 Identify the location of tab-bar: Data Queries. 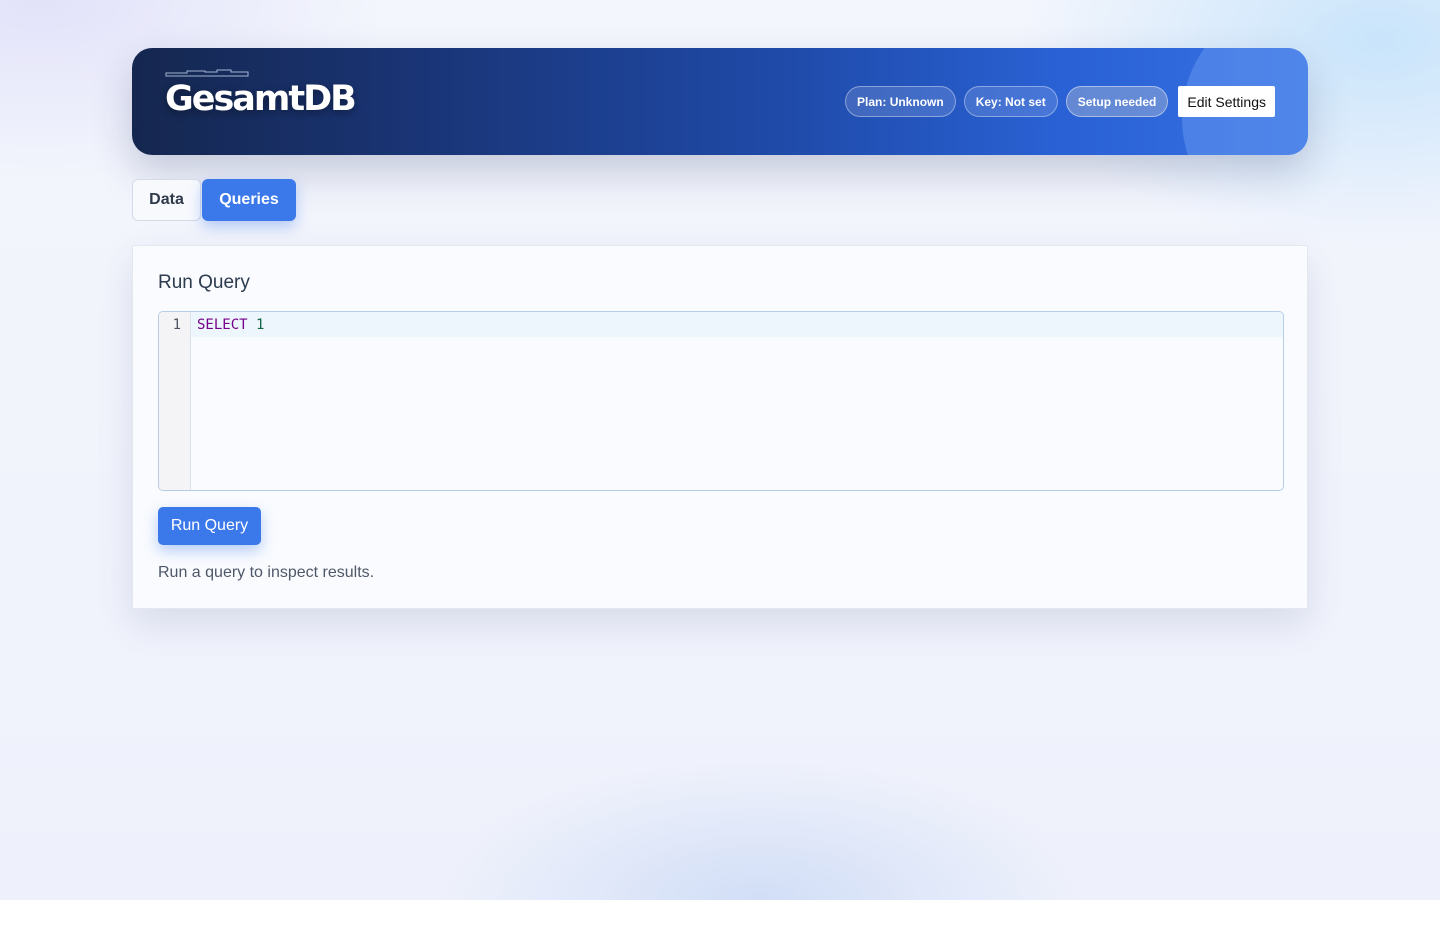
(214, 200).